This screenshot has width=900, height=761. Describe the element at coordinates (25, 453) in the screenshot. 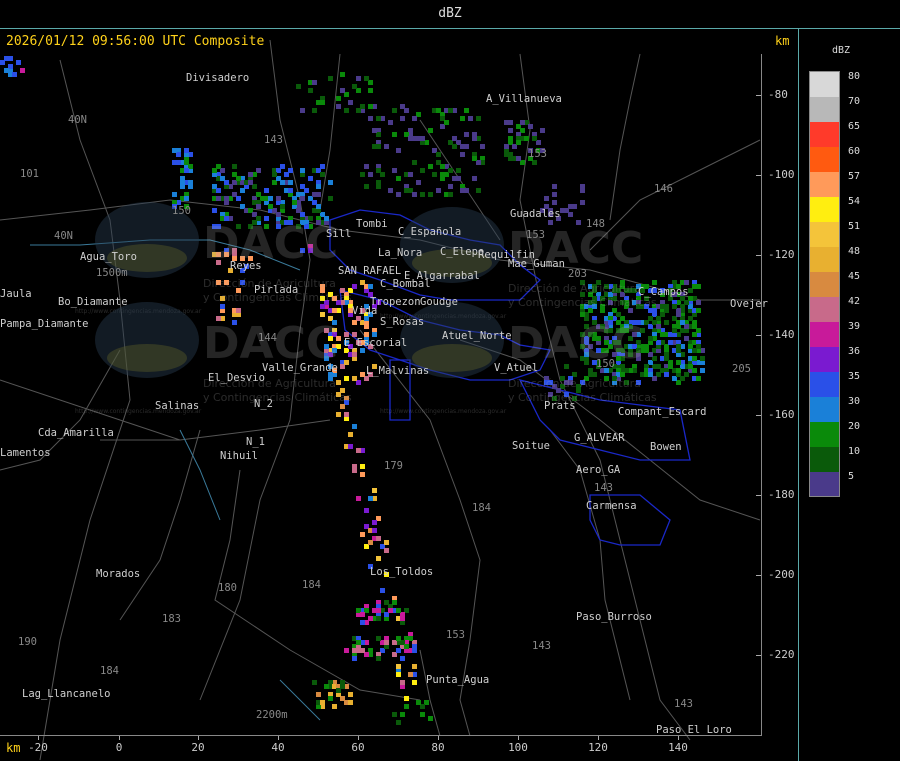

I see `place-label: Lamentos` at that location.